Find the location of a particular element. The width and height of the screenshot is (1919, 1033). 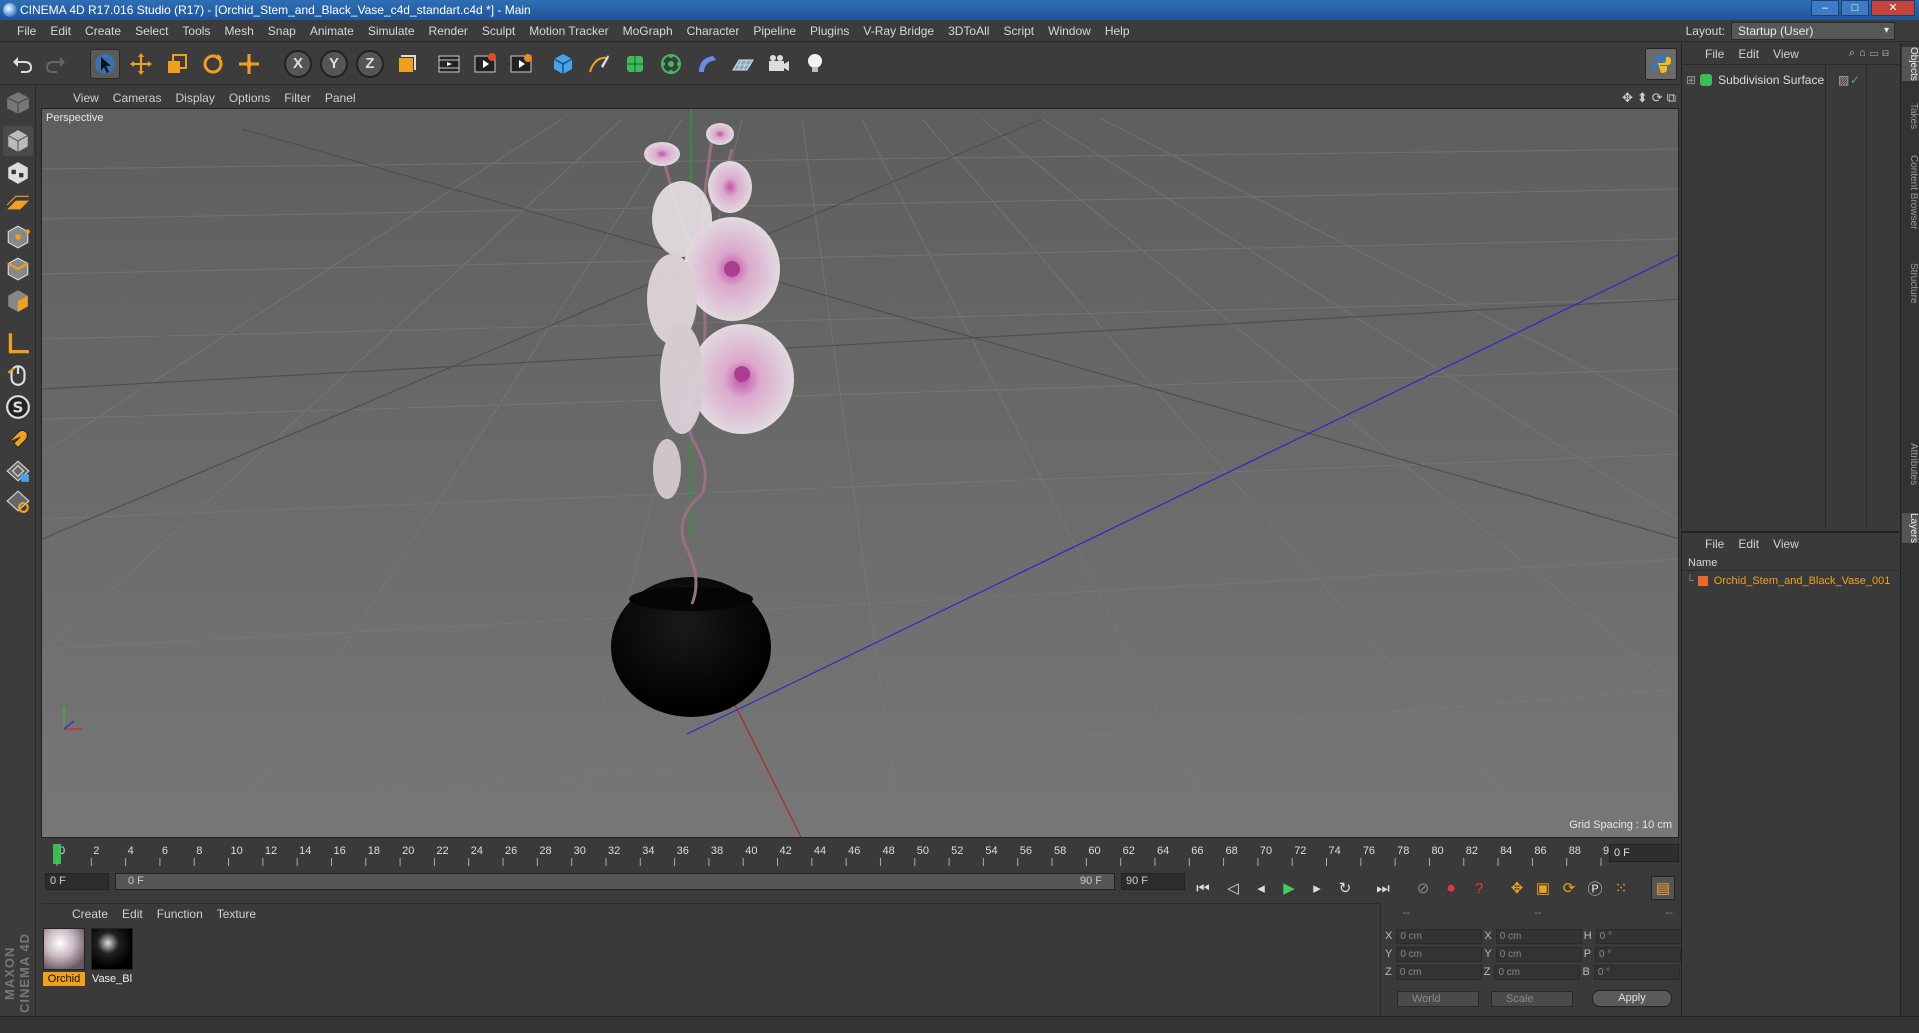

key-pla-icon: ⁙ is located at coordinates (1621, 888).